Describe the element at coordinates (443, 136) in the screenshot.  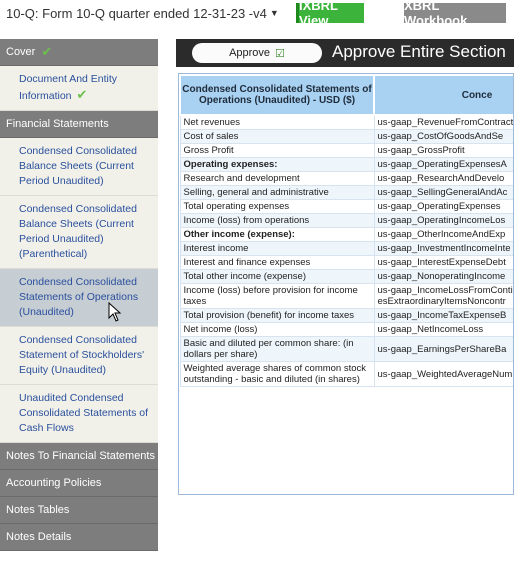
I see `concept-name: us-gaap_CostOfGoodsAndSe` at that location.